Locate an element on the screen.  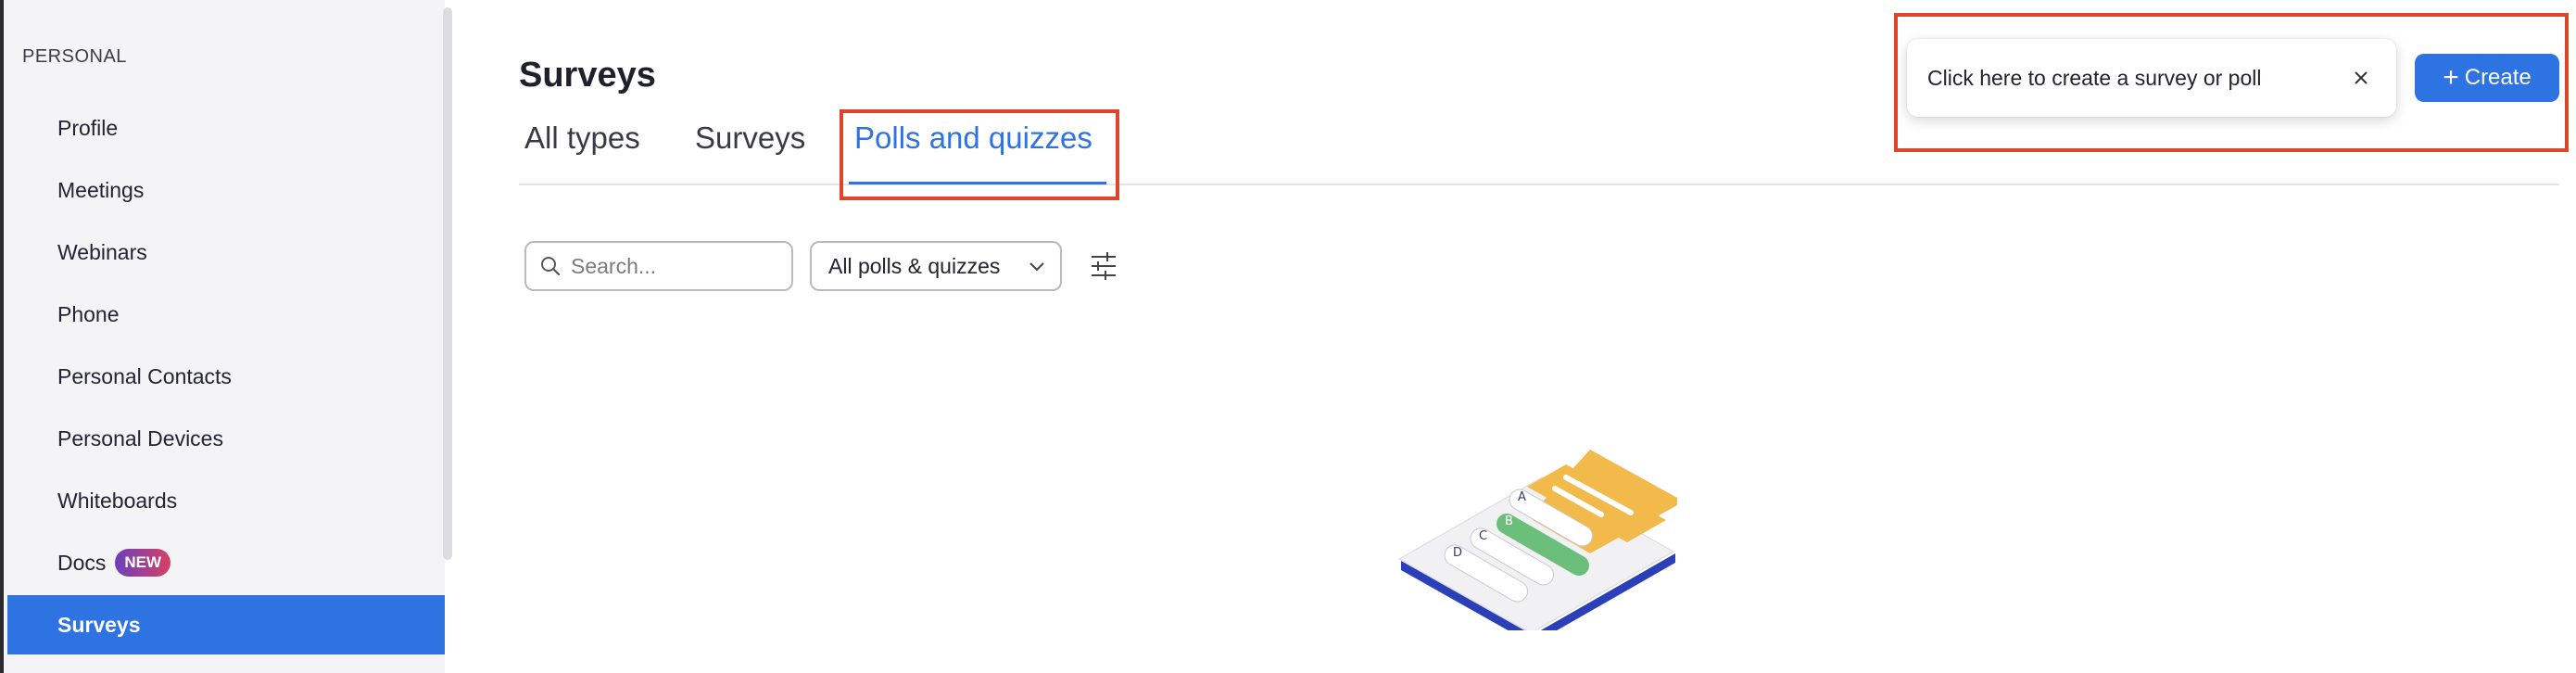
sidebar-item-personal-contacts: Personal Contacts is located at coordinates (226, 376).